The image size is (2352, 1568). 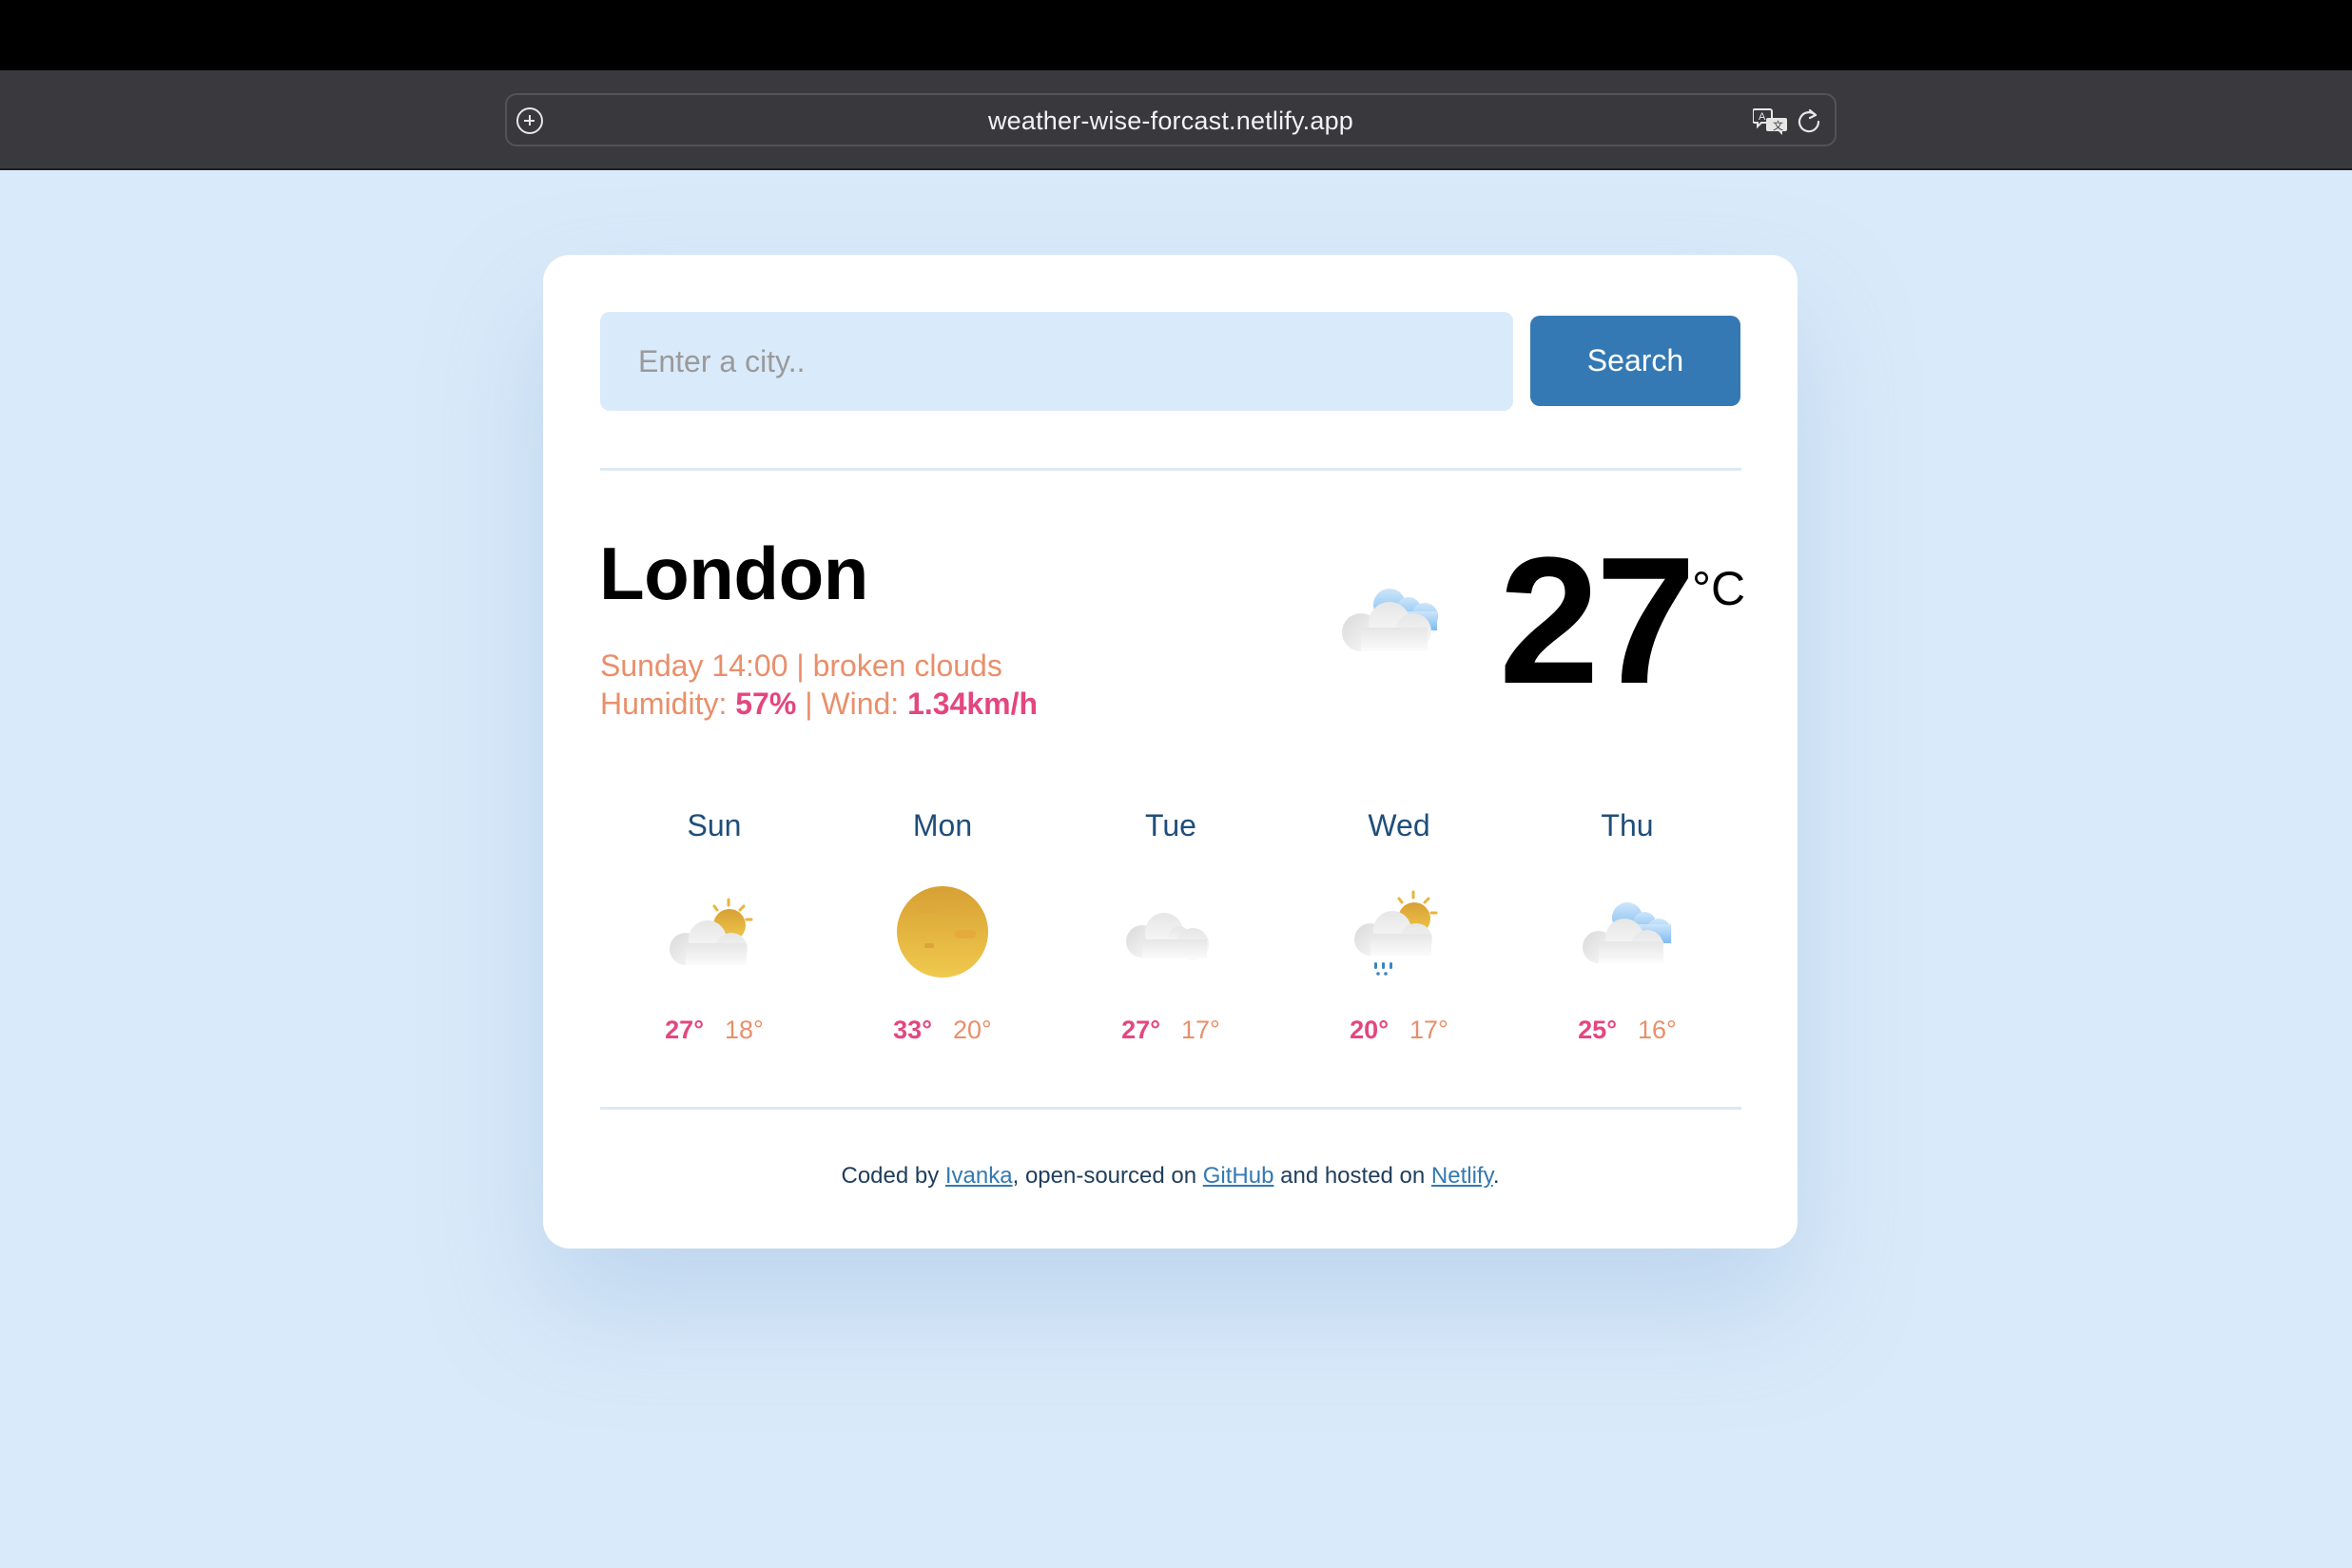 What do you see at coordinates (1168, 936) in the screenshot?
I see `cloud-icon` at bounding box center [1168, 936].